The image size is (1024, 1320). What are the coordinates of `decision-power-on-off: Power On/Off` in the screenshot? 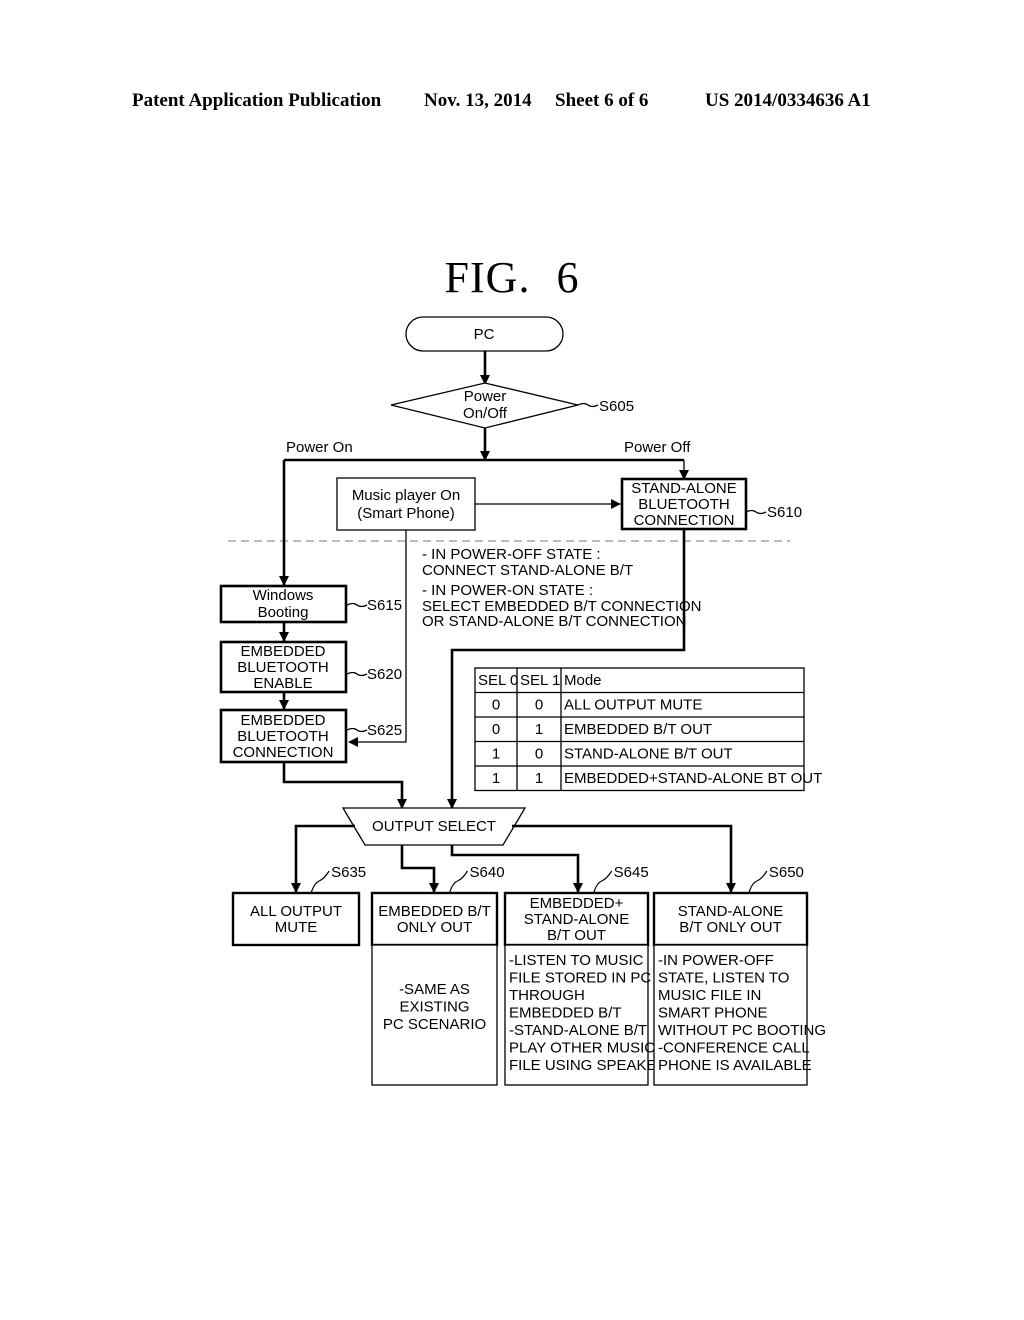 It's located at (484, 405).